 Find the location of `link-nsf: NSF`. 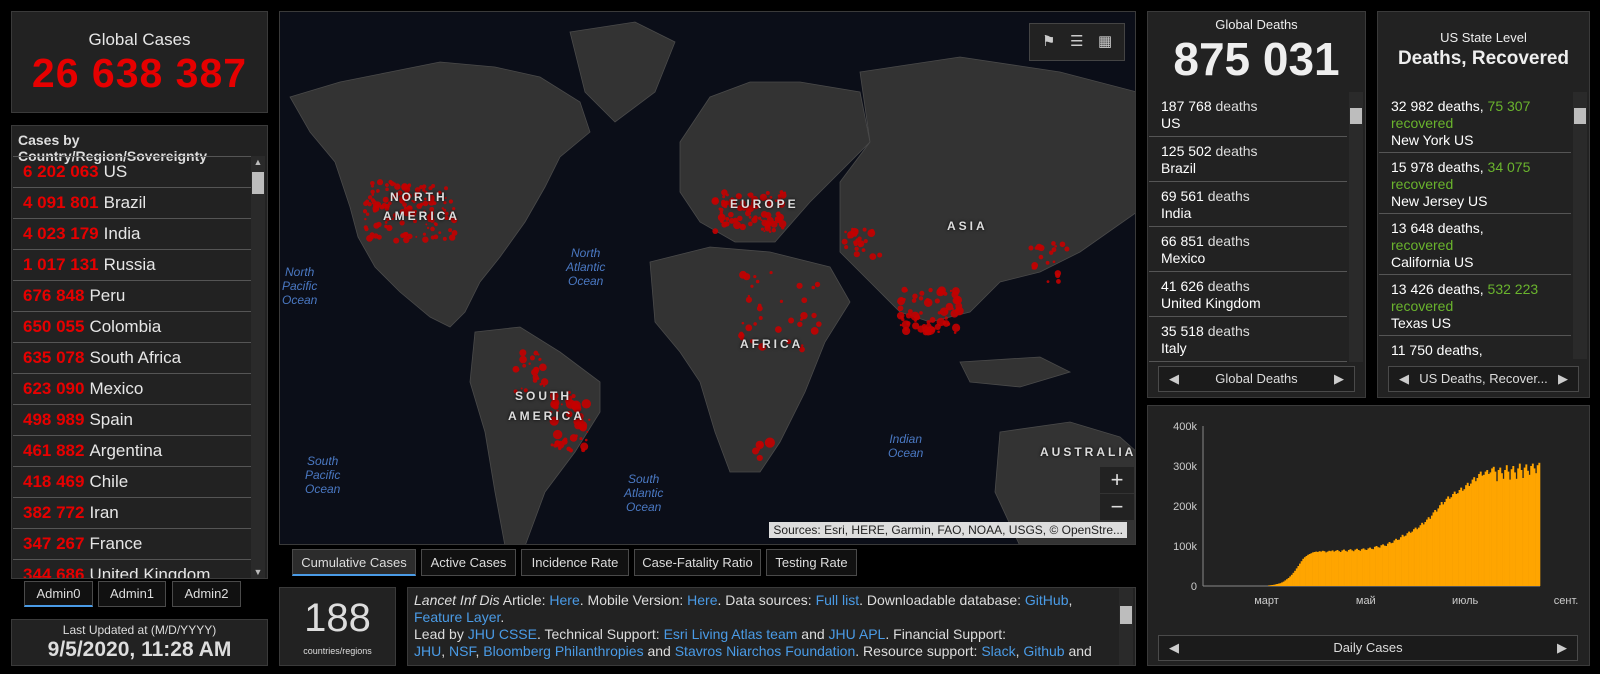

link-nsf: NSF is located at coordinates (462, 651).